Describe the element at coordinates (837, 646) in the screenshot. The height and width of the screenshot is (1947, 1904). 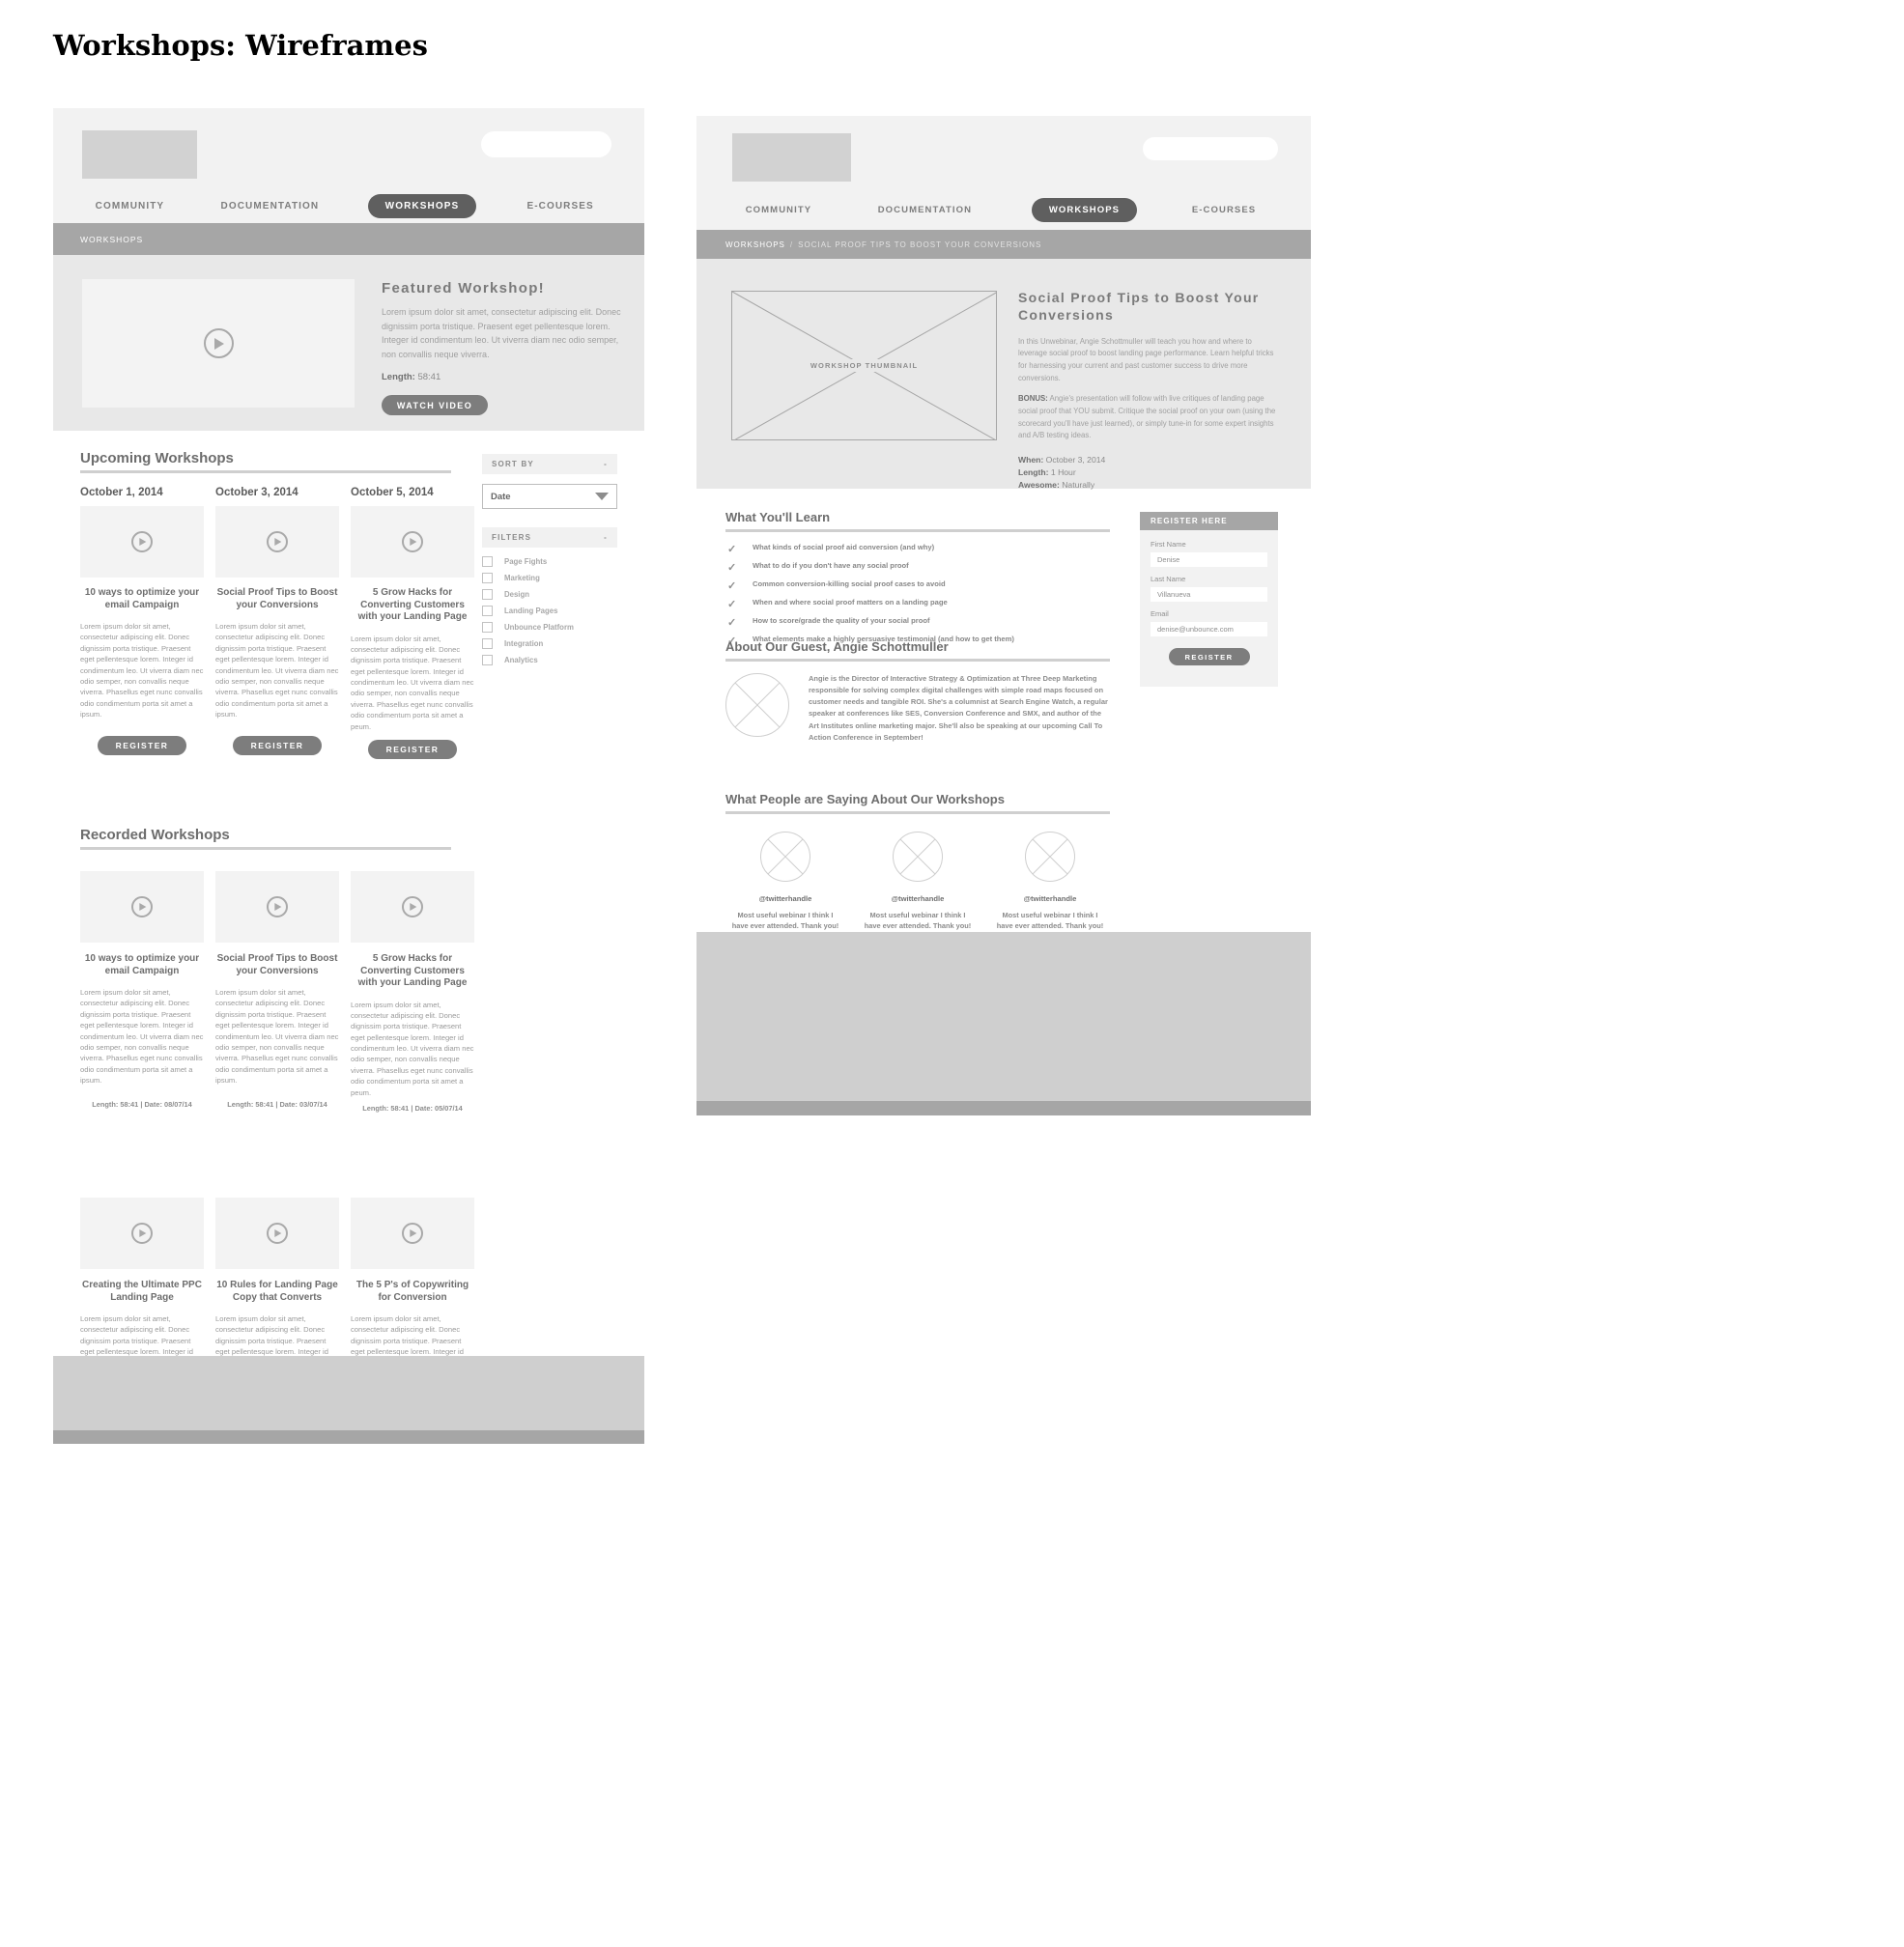
I see `guest-heading: About Our Guest, Angie Schottmuller` at that location.